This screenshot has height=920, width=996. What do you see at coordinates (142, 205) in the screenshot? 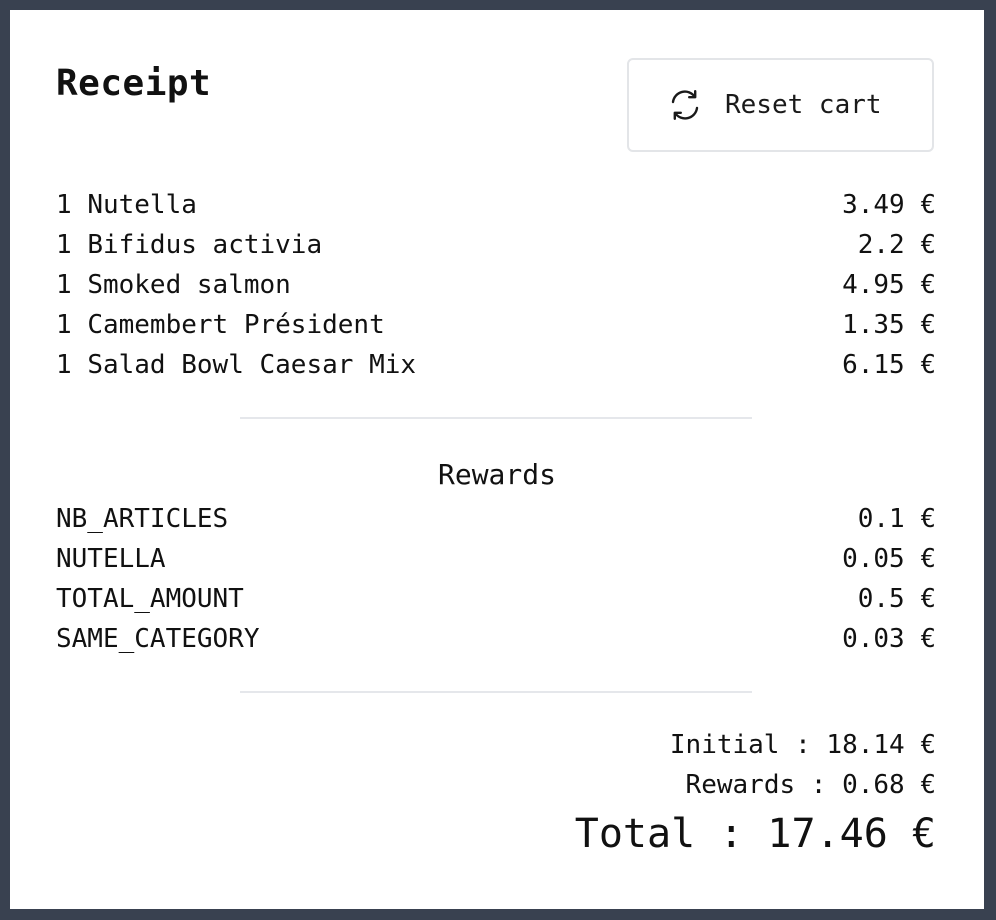
I see `item-name: Nutella` at bounding box center [142, 205].